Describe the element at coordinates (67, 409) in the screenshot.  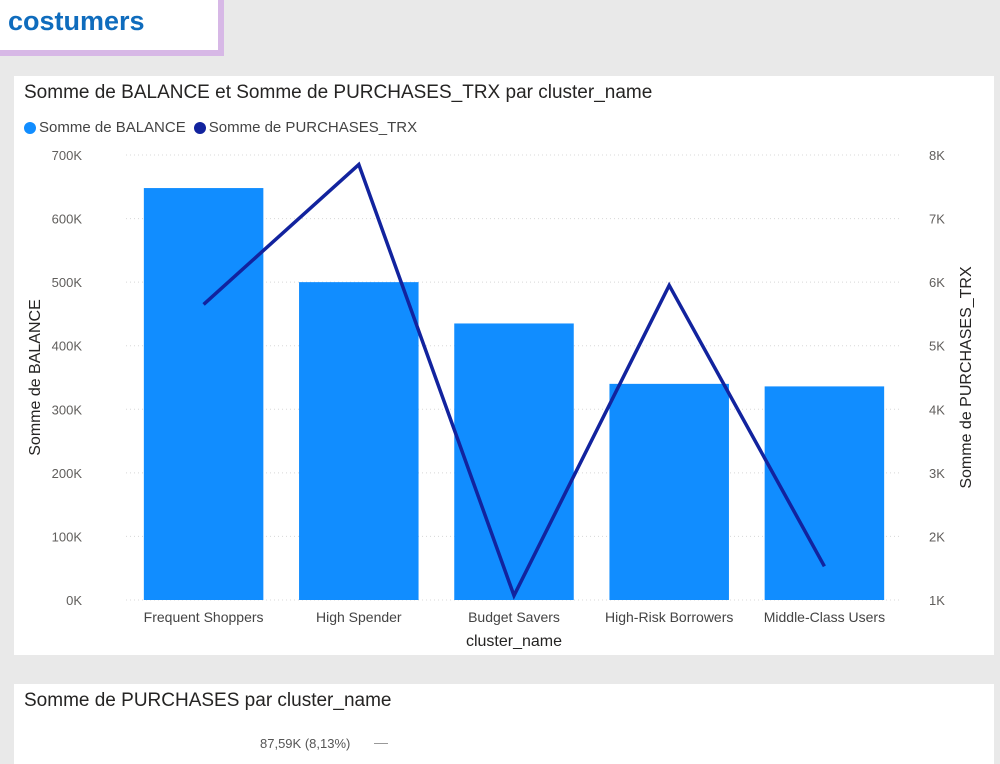
I see `y-tick-label: 300K` at that location.